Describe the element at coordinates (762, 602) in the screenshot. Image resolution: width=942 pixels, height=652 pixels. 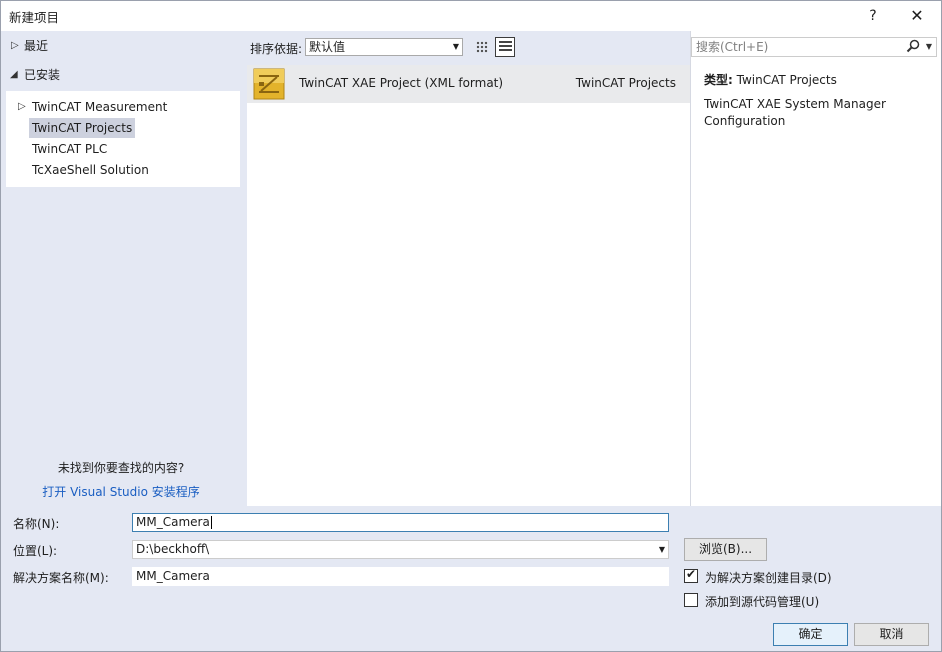
I see `source-control-label: 添加到源代码管理(U)` at that location.